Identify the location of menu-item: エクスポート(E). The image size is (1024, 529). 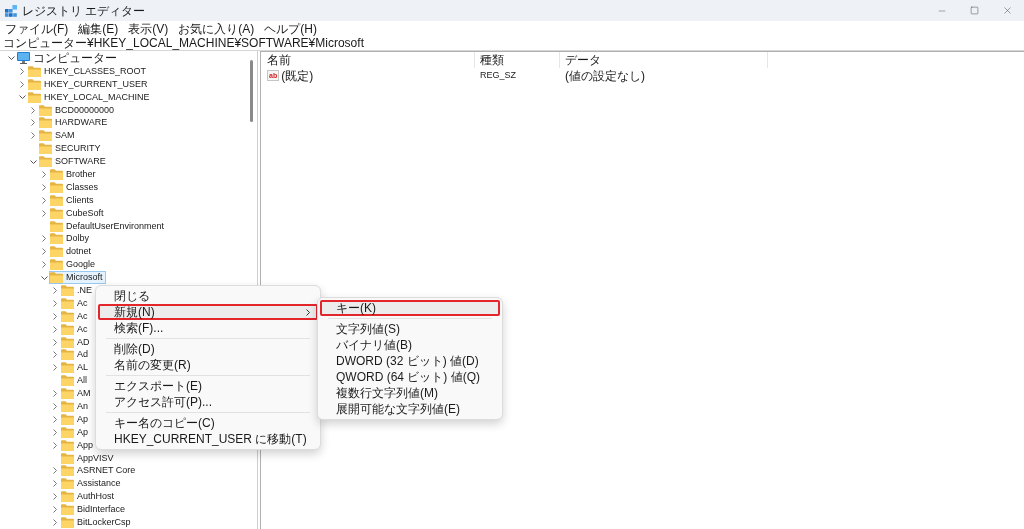
(208, 386).